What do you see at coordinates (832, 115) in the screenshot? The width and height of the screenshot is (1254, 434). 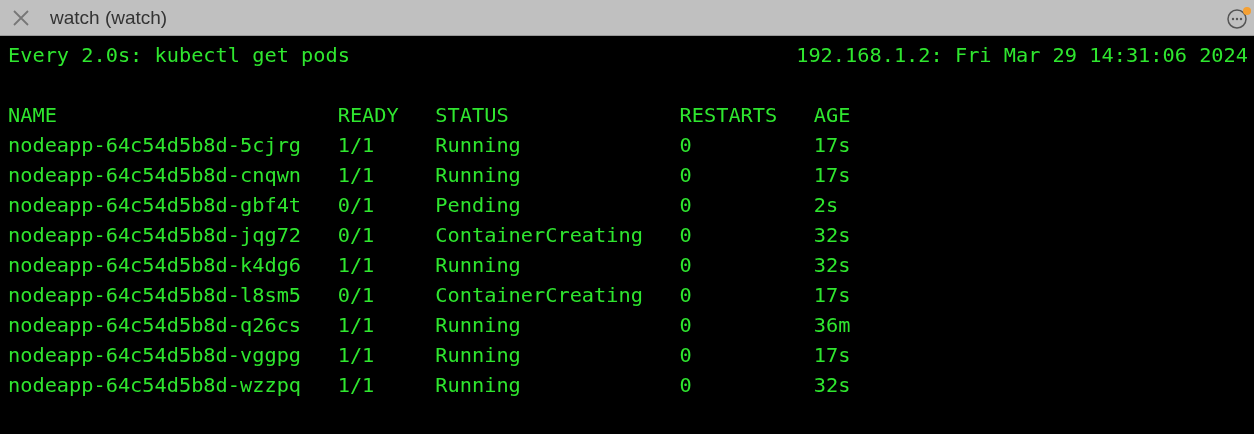 I see `column-header: AGE` at bounding box center [832, 115].